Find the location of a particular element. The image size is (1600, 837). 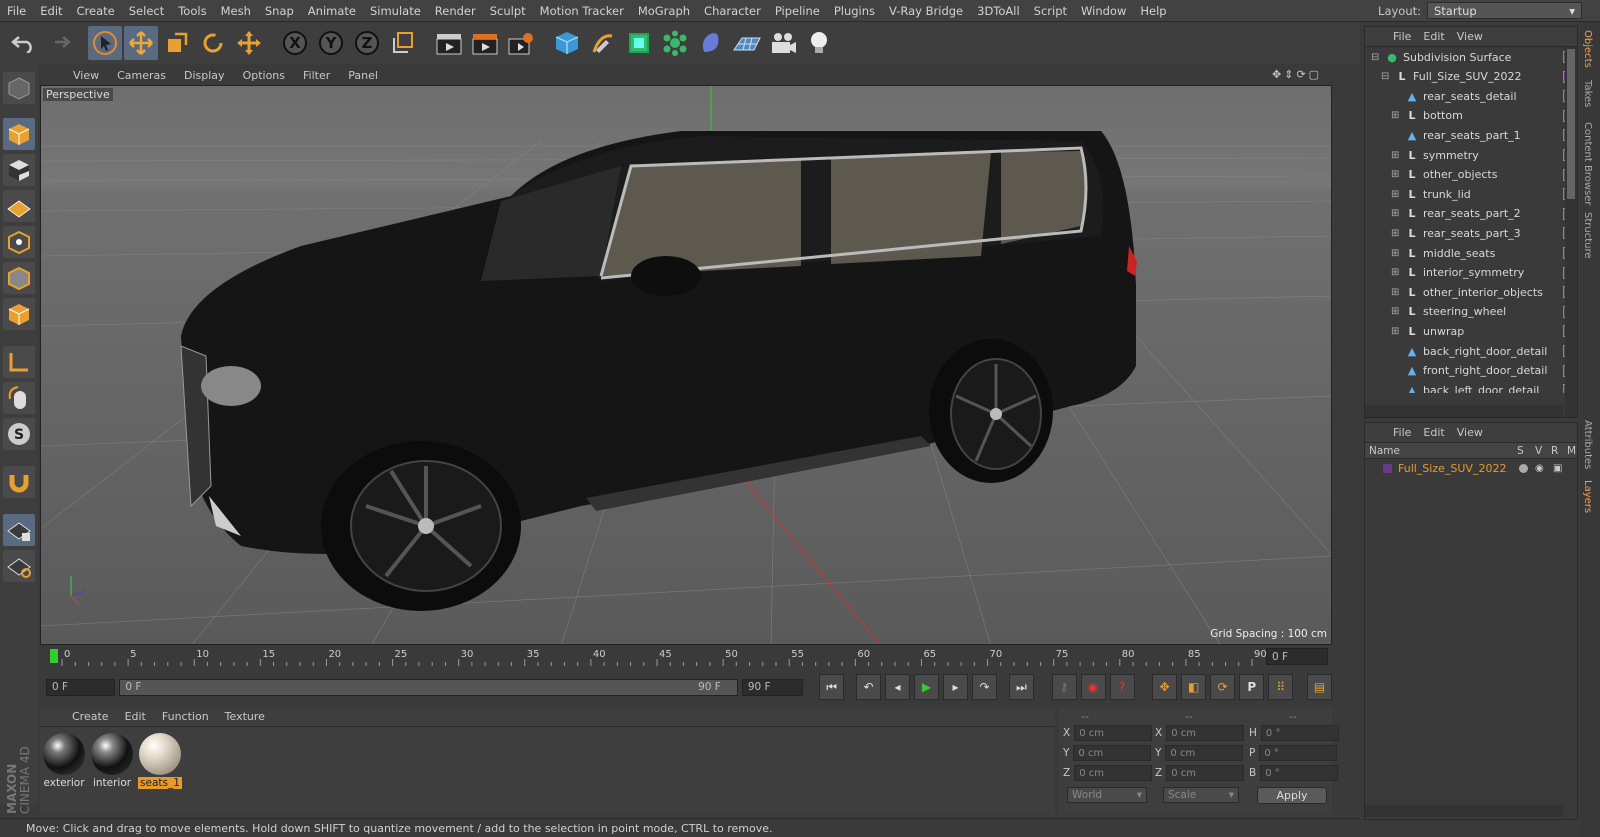

coord-x-field: 0 cm is located at coordinates (1113, 733).